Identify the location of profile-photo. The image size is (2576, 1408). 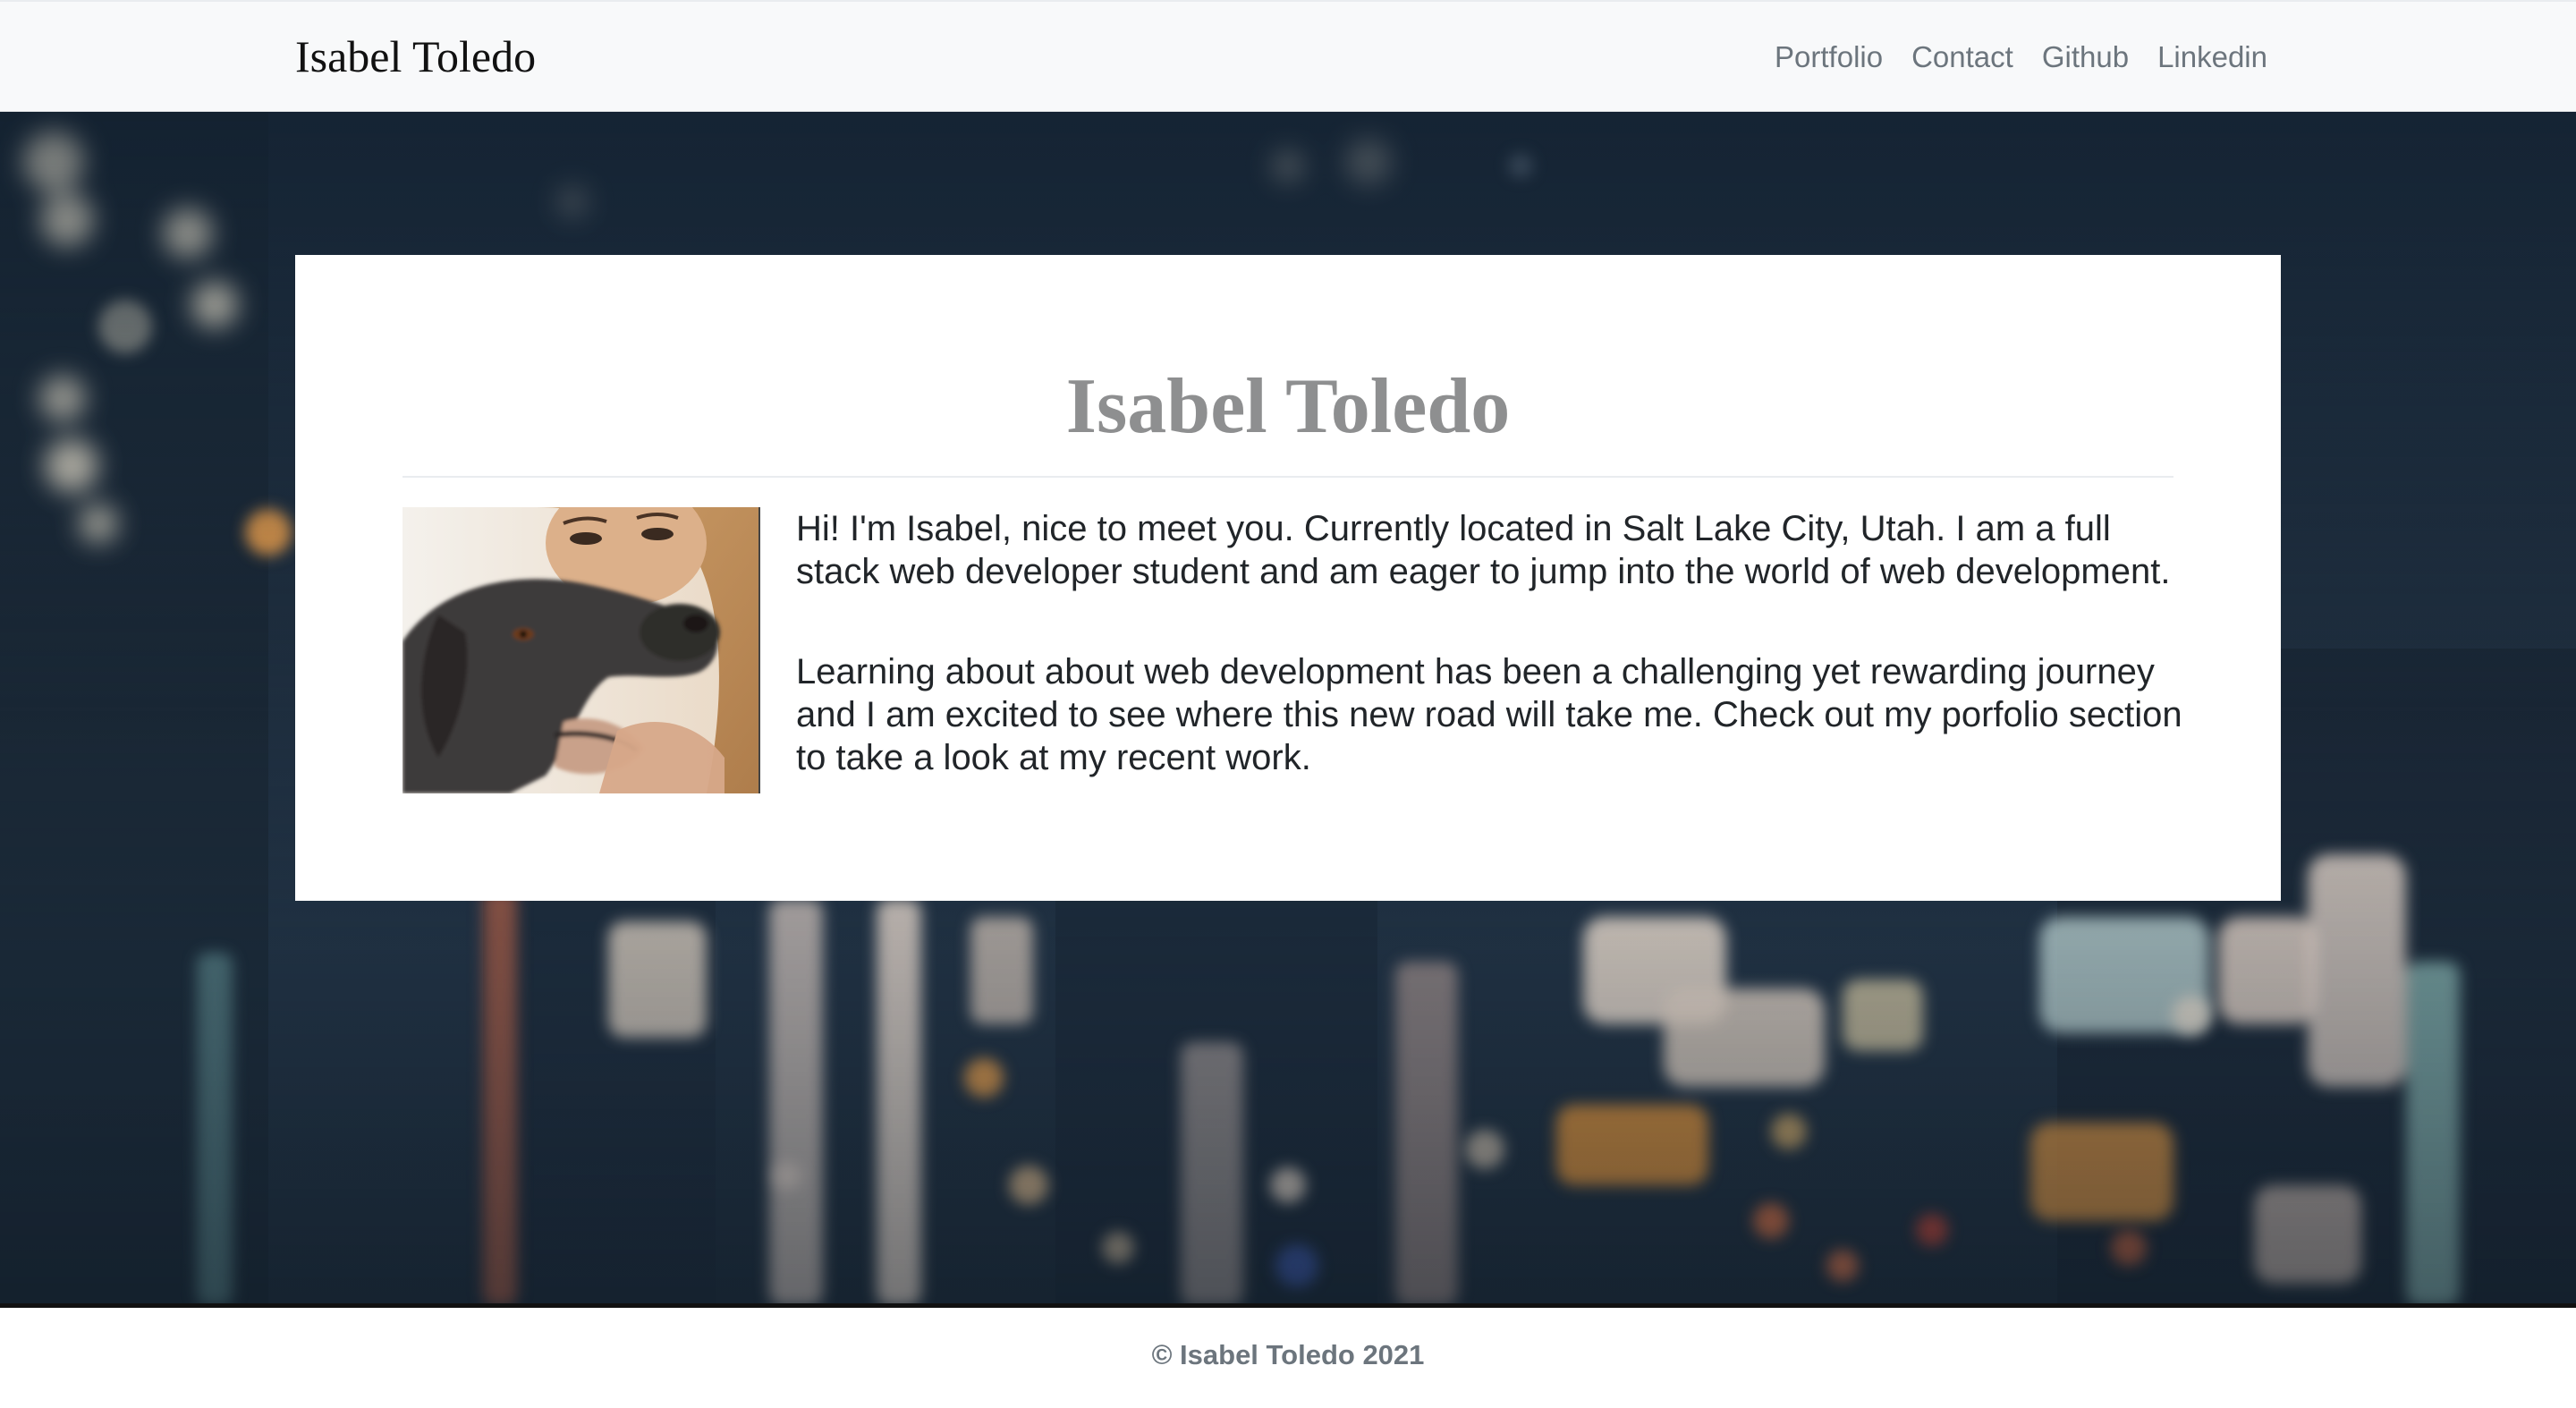
(581, 650).